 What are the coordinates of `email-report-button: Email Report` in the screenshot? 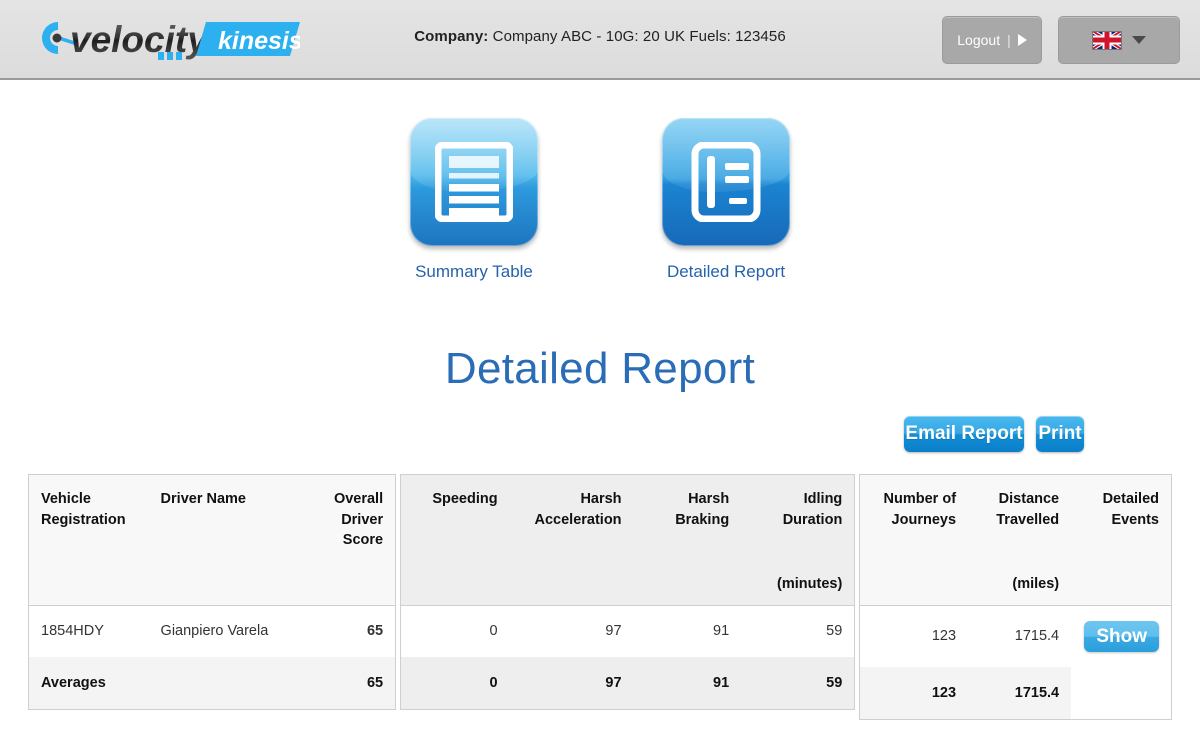 It's located at (964, 434).